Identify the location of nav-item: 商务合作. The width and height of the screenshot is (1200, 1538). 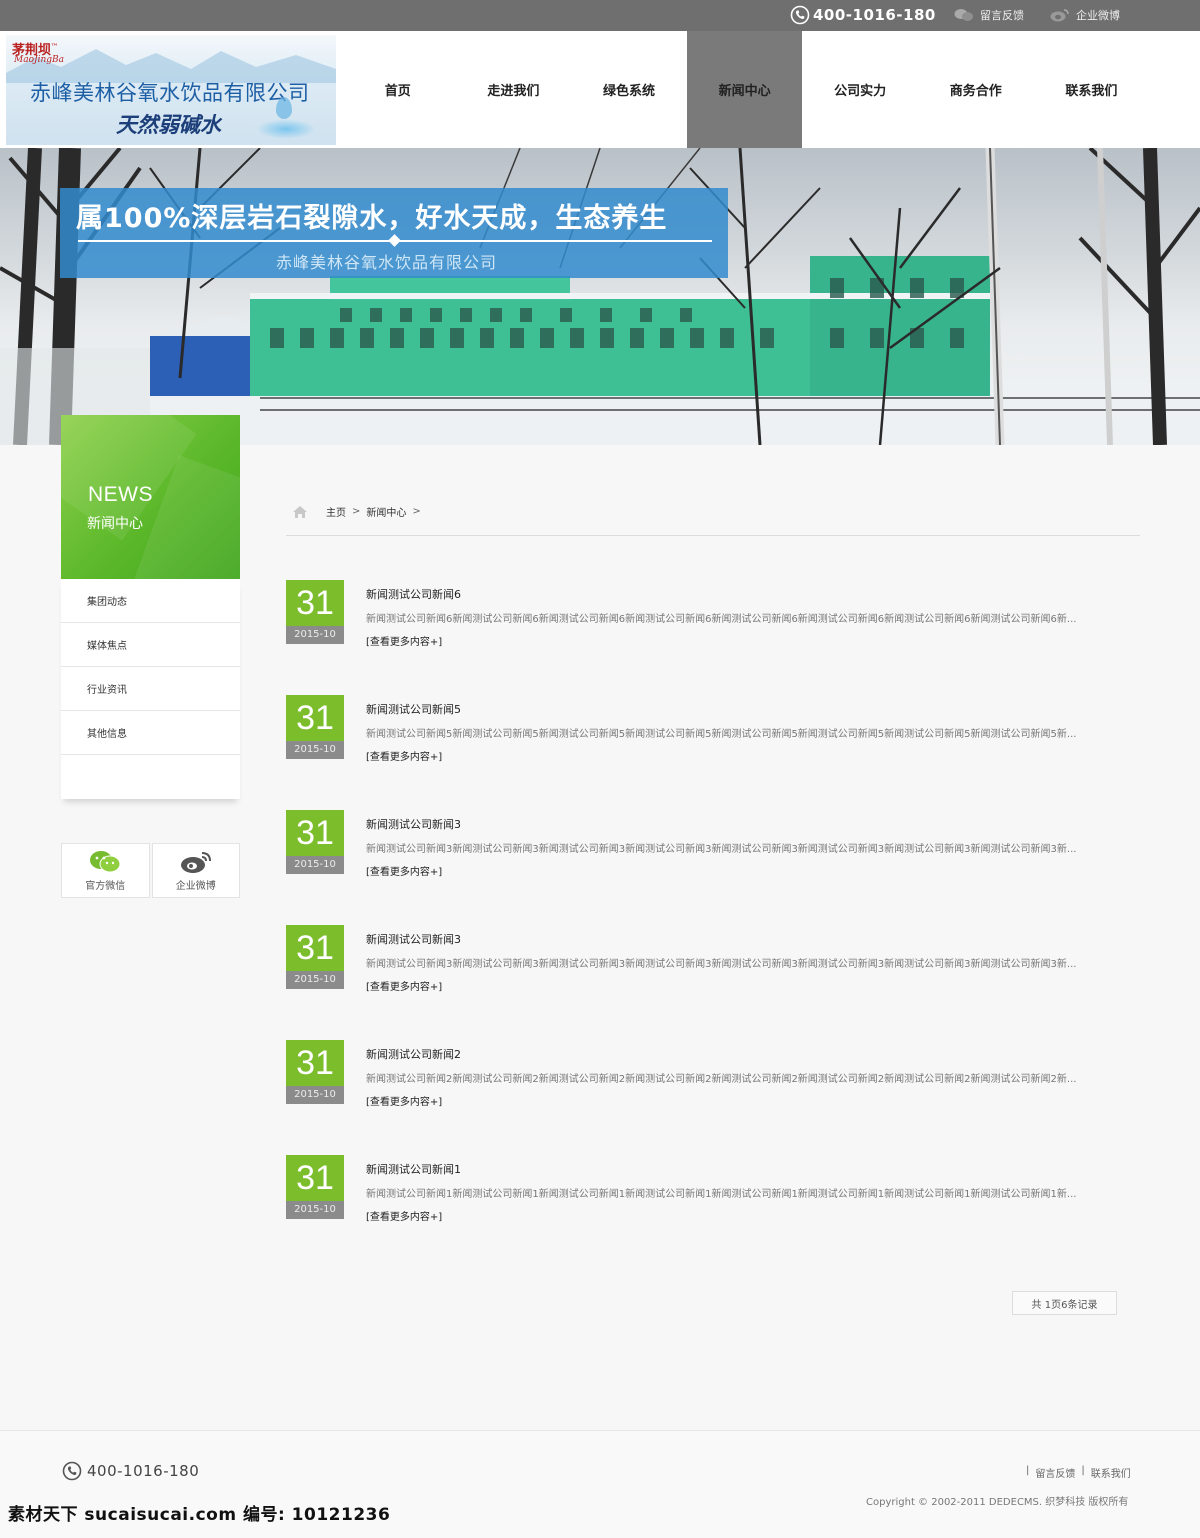
(976, 89).